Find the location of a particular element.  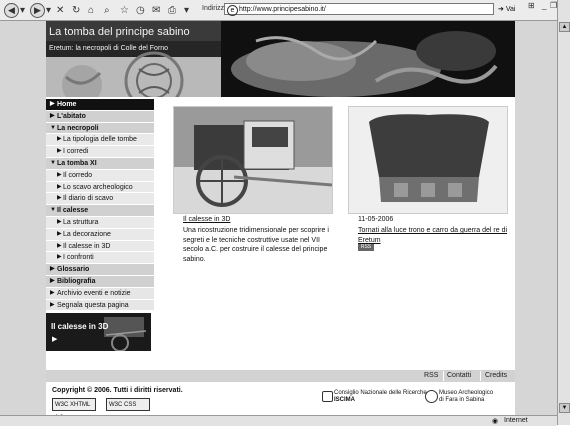

nav-item-label: La necropoli is located at coordinates (78, 128).